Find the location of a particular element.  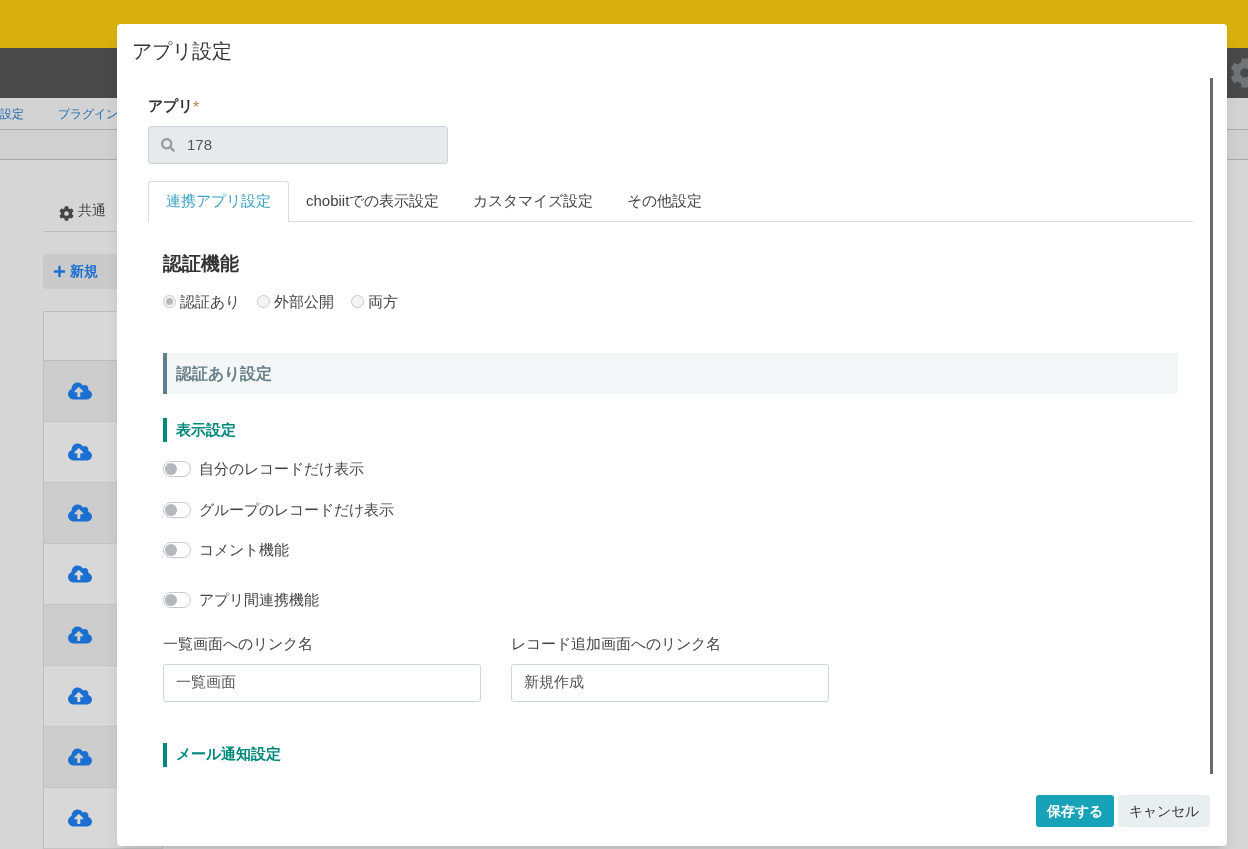

toggle-label: 自分のレコードだけ表示 is located at coordinates (281, 469).